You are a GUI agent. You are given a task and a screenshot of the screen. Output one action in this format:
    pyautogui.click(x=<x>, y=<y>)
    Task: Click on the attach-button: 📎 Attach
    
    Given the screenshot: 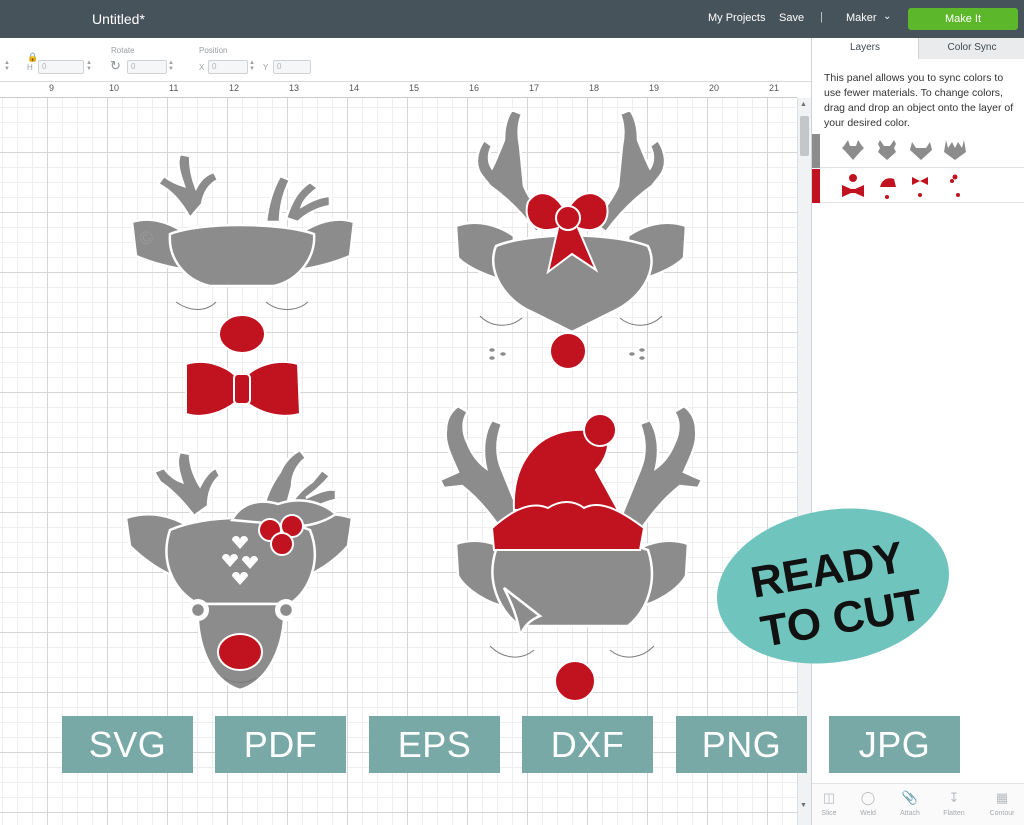 What is the action you would take?
    pyautogui.click(x=910, y=803)
    